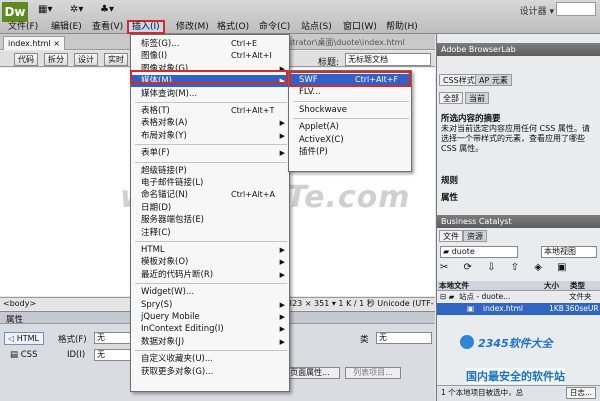  What do you see at coordinates (210, 262) in the screenshot?
I see `menu-item: 模板对象(O) ▶` at bounding box center [210, 262].